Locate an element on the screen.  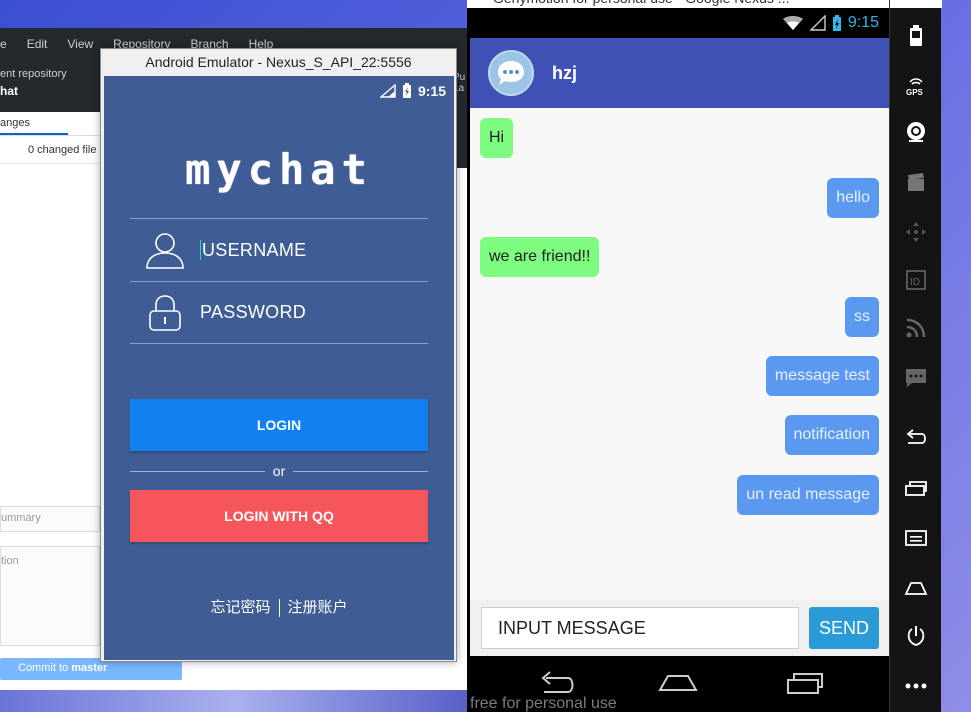
account-links: 忘记密码 注册账户 is located at coordinates (279, 607).